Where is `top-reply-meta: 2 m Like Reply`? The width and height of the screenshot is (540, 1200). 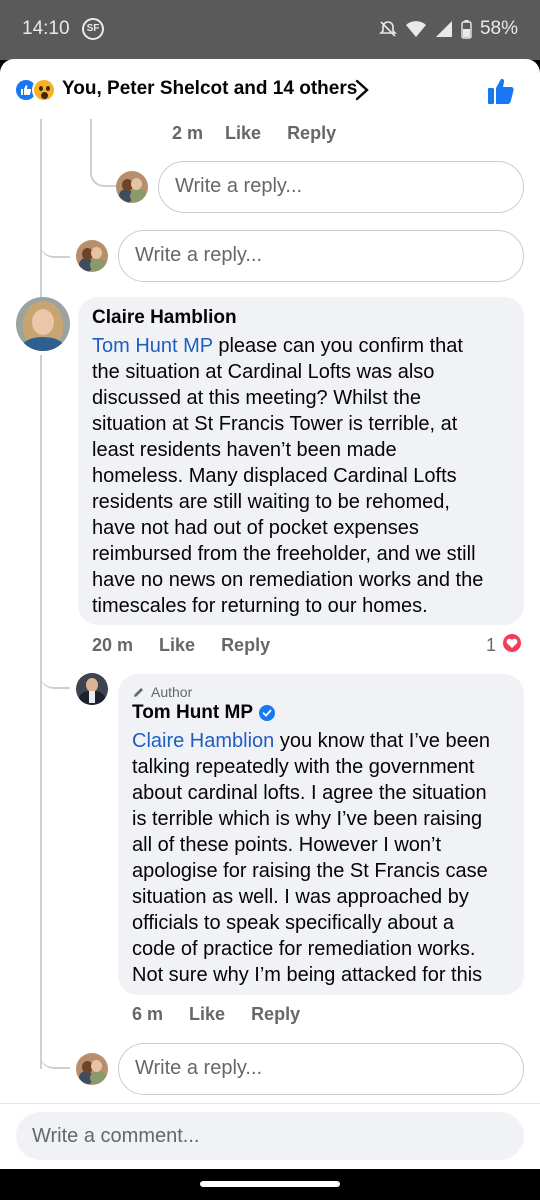
top-reply-meta: 2 m Like Reply is located at coordinates (254, 133).